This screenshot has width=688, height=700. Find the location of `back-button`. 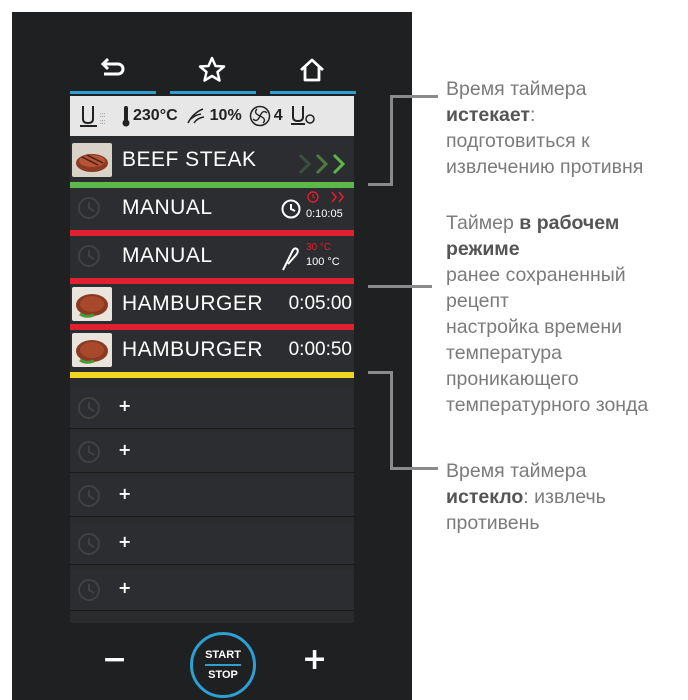

back-button is located at coordinates (112, 70).